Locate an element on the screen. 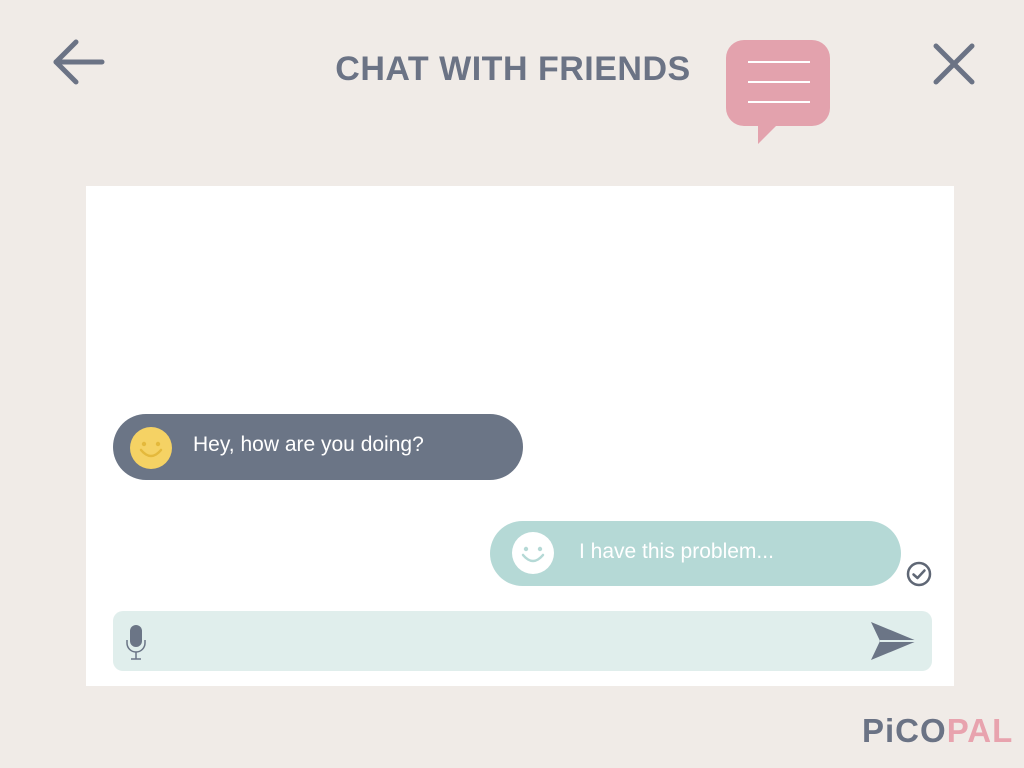  brand-logo: PiCOPAL is located at coordinates (937, 731).